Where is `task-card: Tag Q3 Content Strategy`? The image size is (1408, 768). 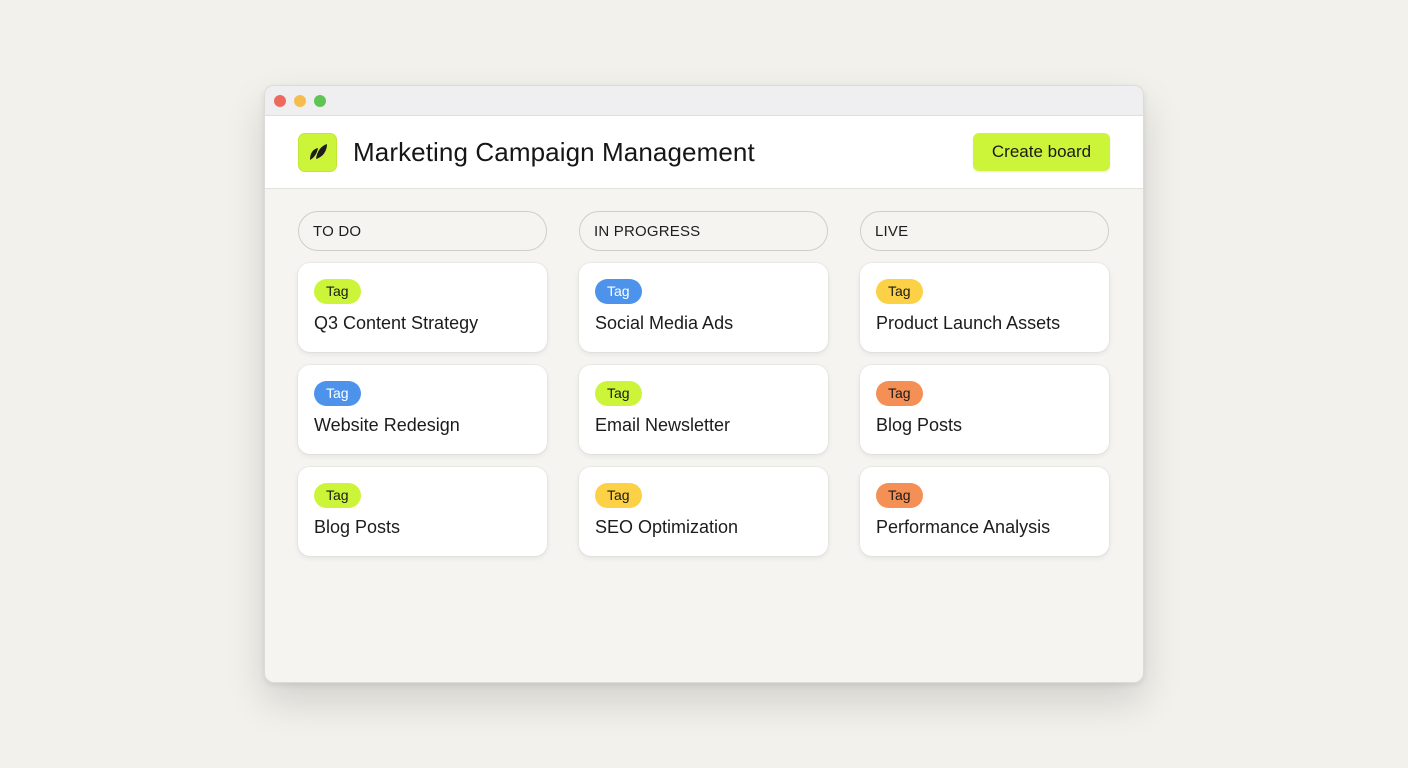
task-card: Tag Q3 Content Strategy is located at coordinates (422, 307).